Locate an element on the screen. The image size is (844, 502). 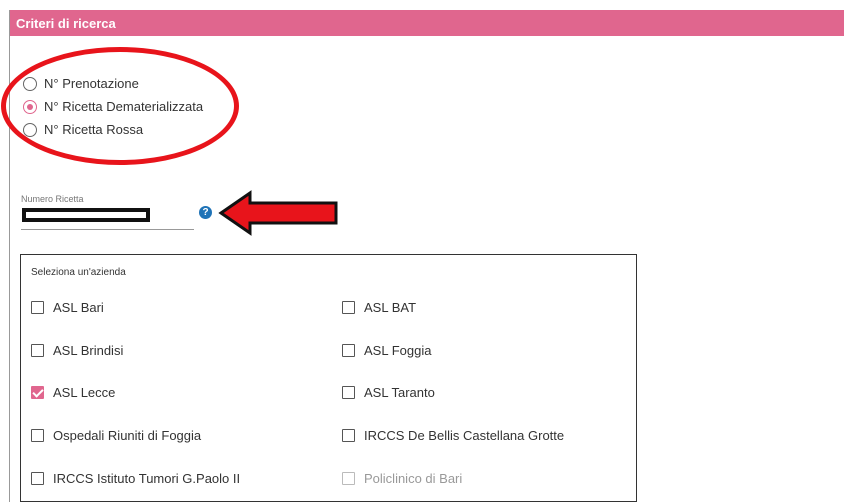
checkbox-irccs-istituto-tumori: IRCCS Istituto Tumori G.Paolo II is located at coordinates (135, 478).